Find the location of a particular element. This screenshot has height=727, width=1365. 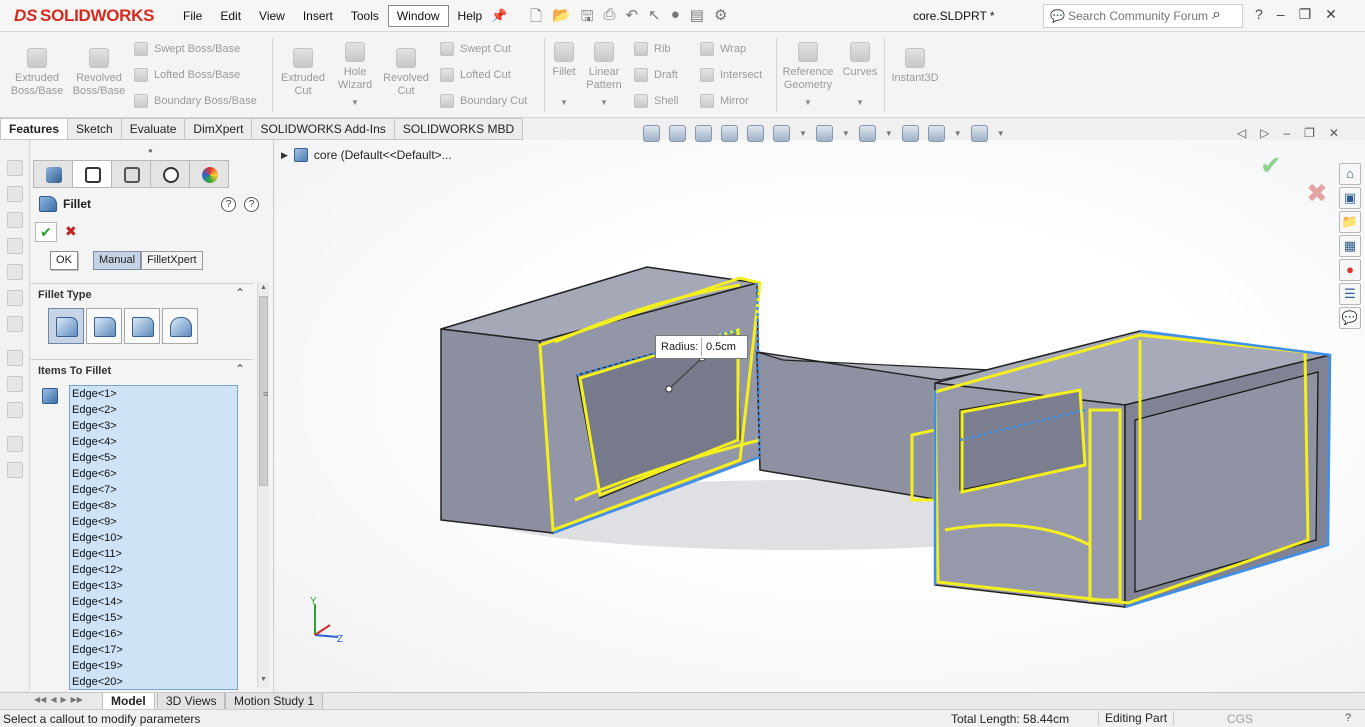

restore-icon: ❐ is located at coordinates (1305, 14).